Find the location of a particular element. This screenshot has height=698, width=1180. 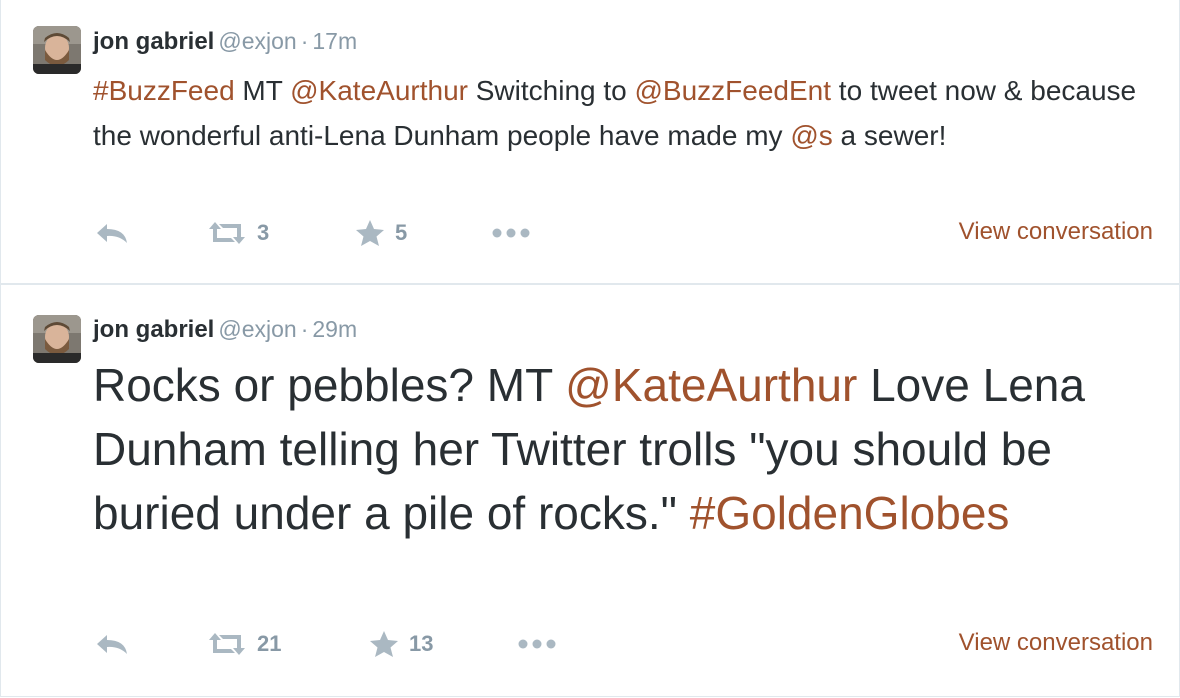

tweet-header: jon gabriel @exjon · 29m is located at coordinates (225, 329).